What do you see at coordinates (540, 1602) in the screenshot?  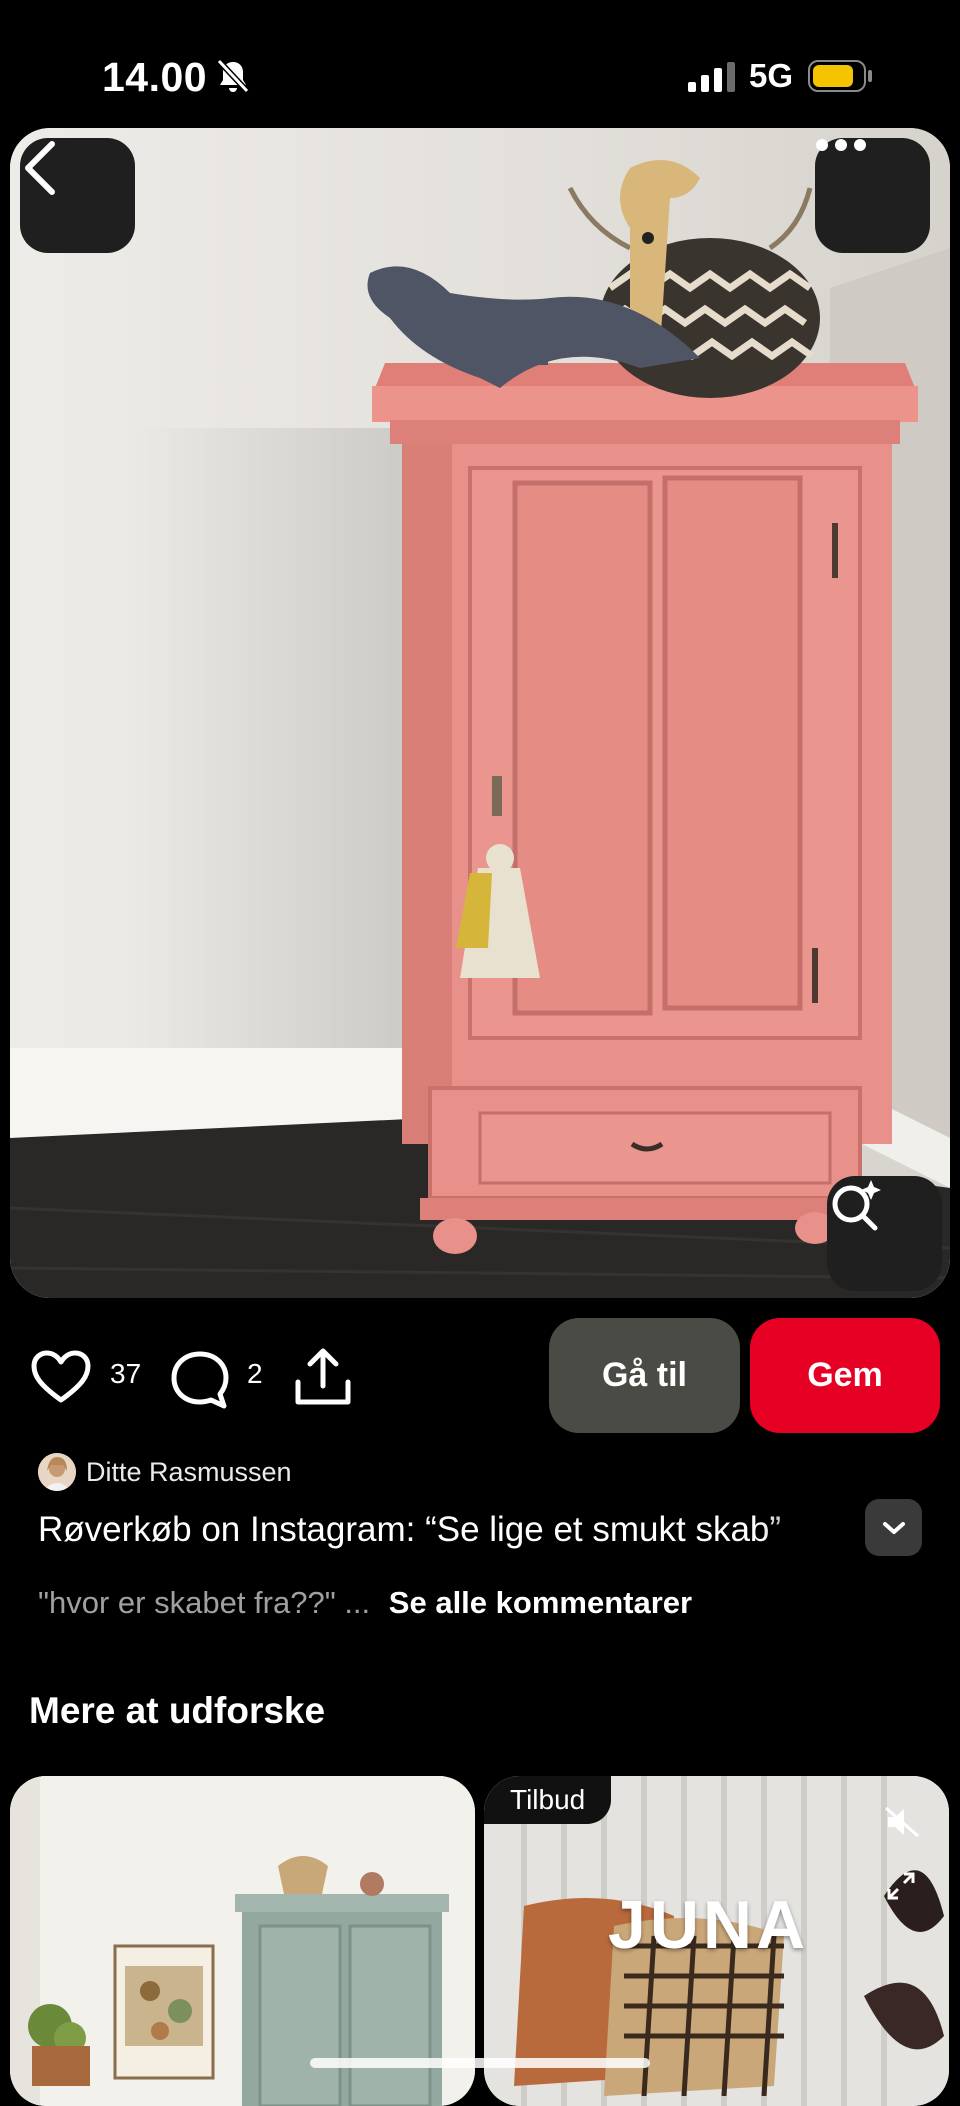 I see `see-all-comments-link: Se alle kommentarer` at bounding box center [540, 1602].